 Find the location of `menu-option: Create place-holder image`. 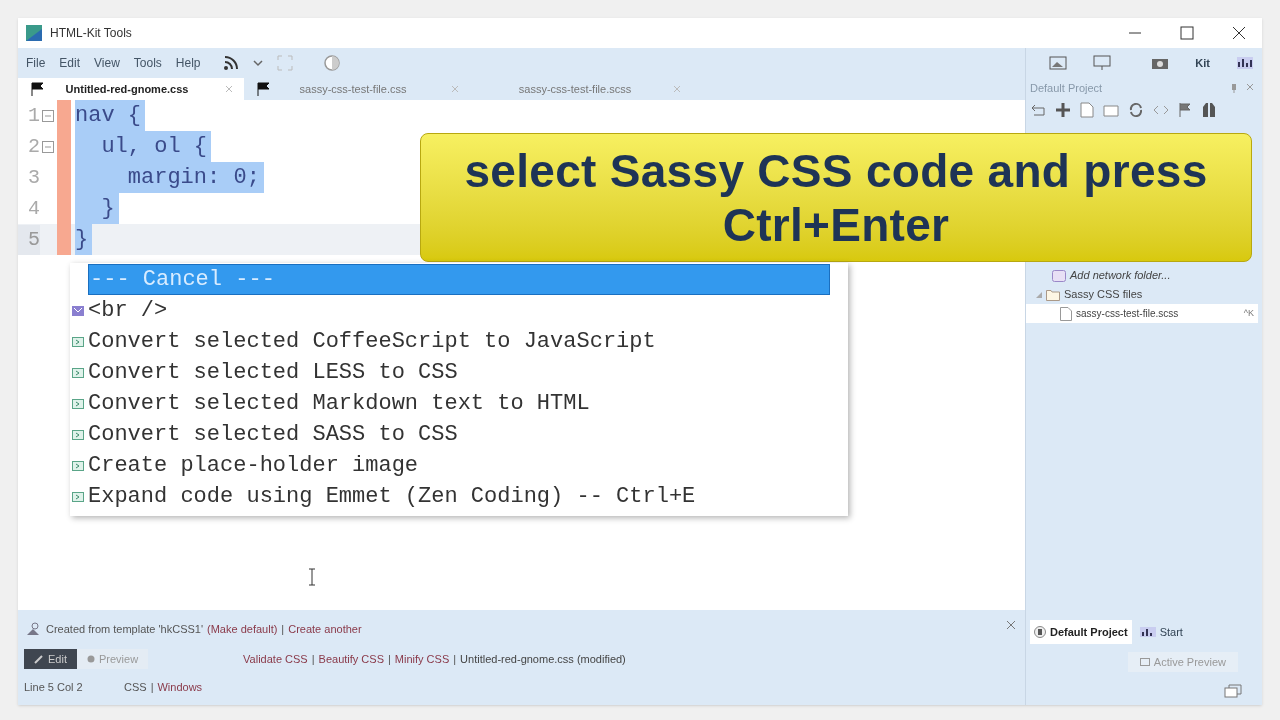

menu-option: Create place-holder image is located at coordinates (459, 465).